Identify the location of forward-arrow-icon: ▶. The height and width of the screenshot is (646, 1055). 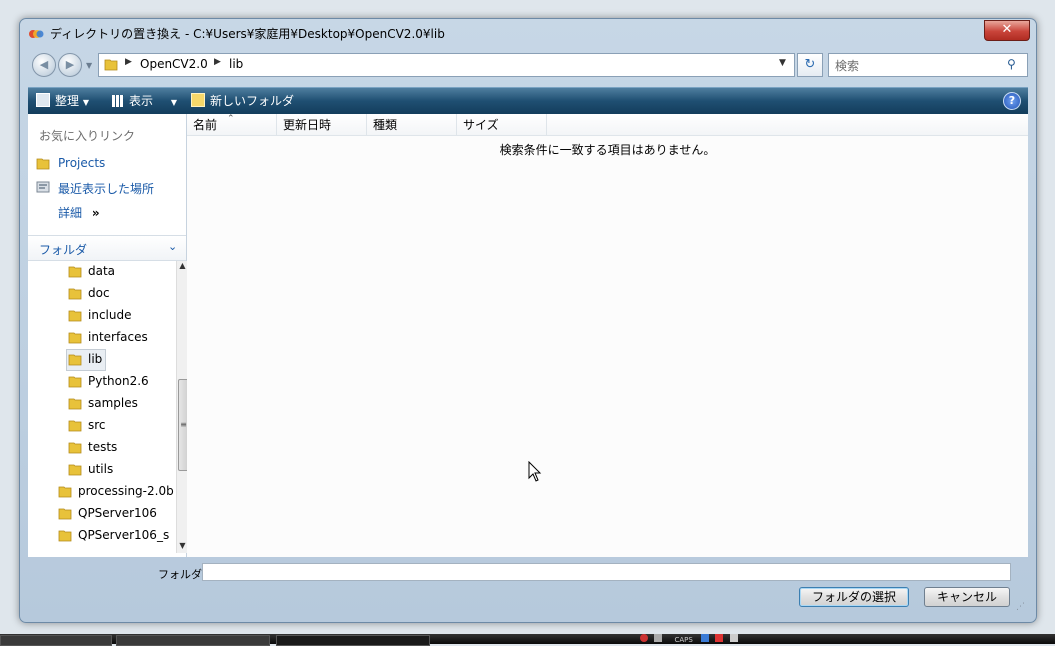
(70, 64).